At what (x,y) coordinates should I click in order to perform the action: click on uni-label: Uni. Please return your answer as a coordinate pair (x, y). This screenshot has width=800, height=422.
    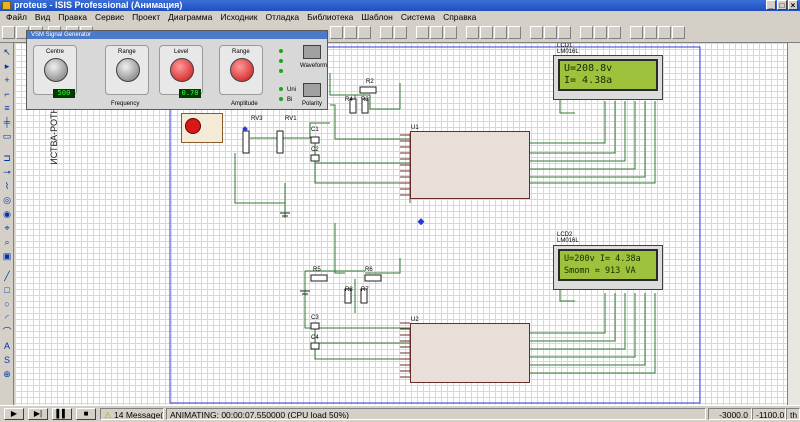
    Looking at the image, I should click on (292, 90).